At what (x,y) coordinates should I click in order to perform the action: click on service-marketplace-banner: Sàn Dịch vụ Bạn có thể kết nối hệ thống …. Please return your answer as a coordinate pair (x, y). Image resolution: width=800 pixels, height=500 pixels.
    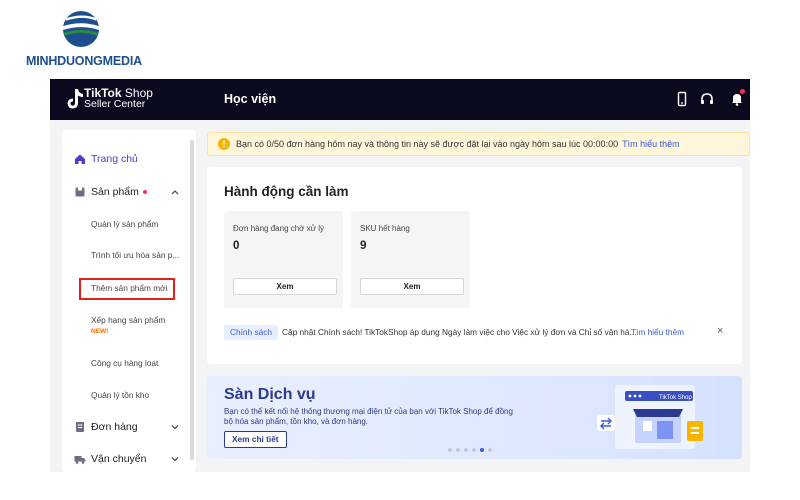
    Looking at the image, I should click on (474, 417).